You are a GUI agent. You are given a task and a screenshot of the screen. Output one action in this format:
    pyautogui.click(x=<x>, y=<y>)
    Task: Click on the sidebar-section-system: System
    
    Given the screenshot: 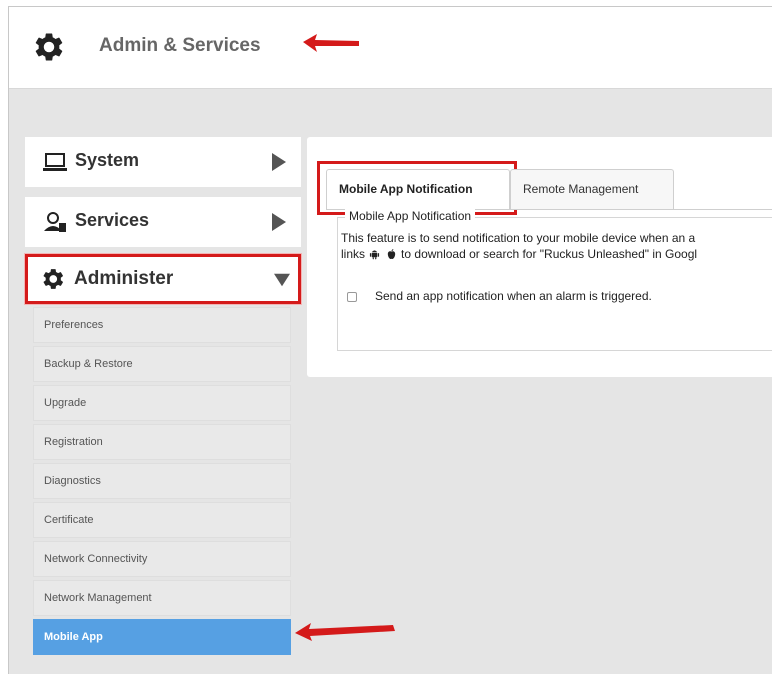 What is the action you would take?
    pyautogui.click(x=163, y=162)
    